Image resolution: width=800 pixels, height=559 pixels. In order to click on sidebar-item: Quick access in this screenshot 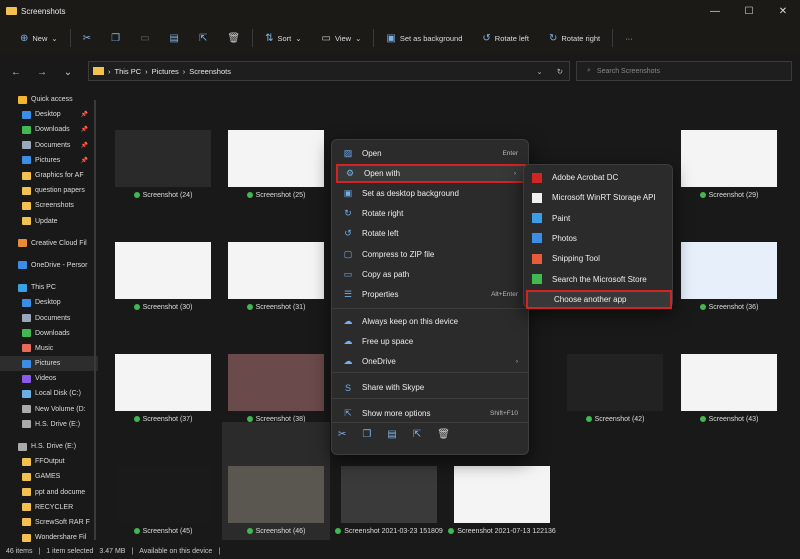, I will do `click(49, 99)`.